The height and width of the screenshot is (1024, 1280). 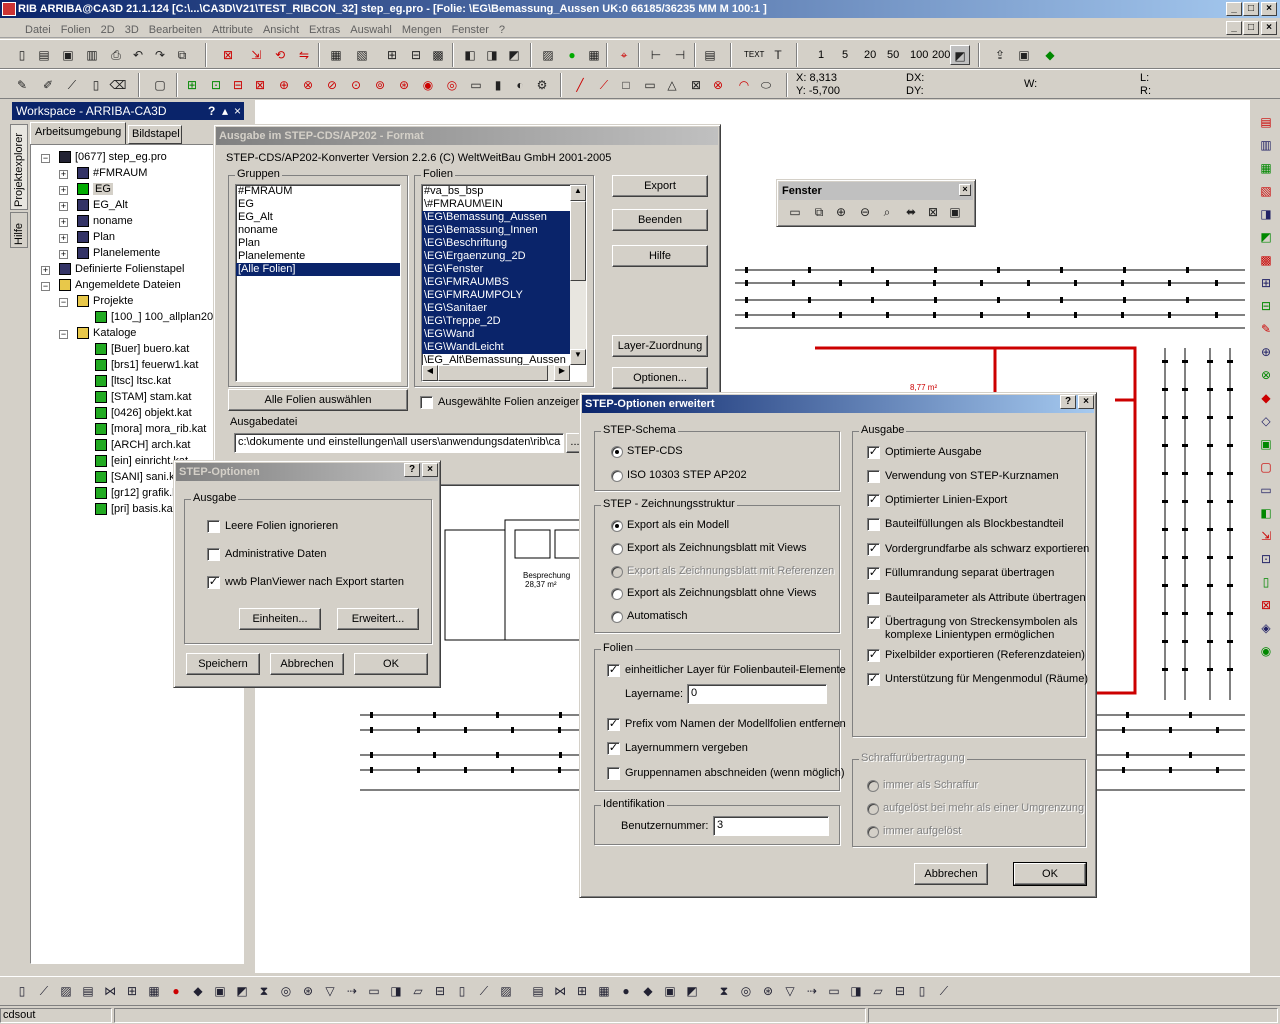 What do you see at coordinates (768, 991) in the screenshot?
I see `bottom-tool-34-icon: ⊛` at bounding box center [768, 991].